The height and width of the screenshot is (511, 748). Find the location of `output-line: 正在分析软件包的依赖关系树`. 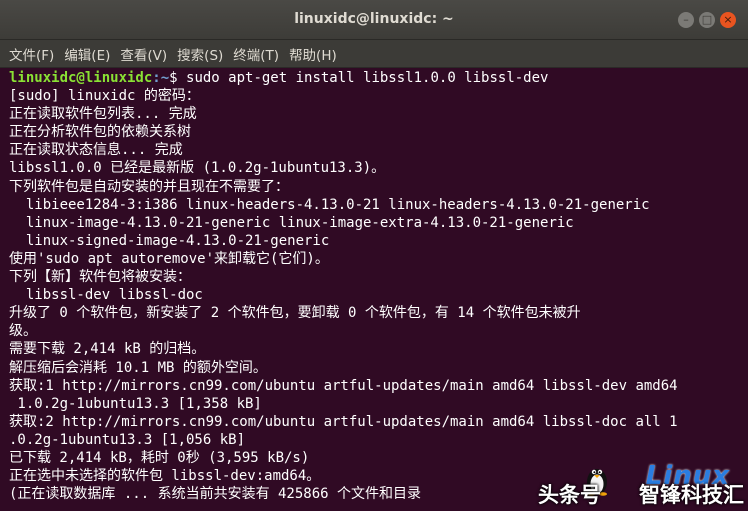

output-line: 正在分析软件包的依赖关系树 is located at coordinates (100, 132).